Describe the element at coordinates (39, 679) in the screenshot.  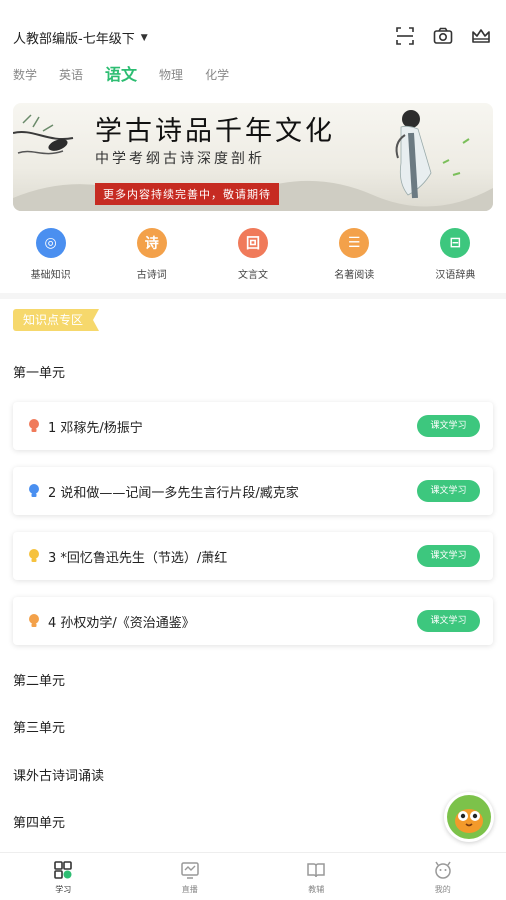
I see `unit-title: 第二单元` at that location.